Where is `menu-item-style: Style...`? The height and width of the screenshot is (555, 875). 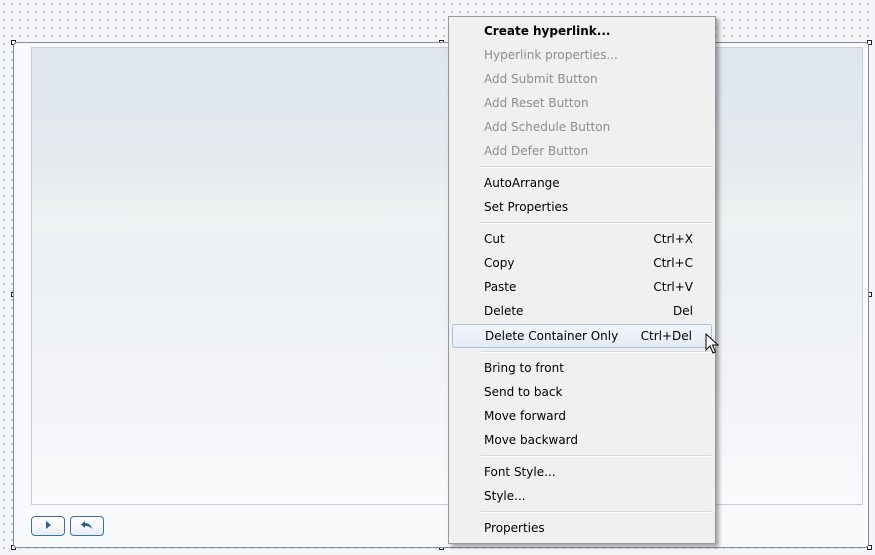 menu-item-style: Style... is located at coordinates (582, 496).